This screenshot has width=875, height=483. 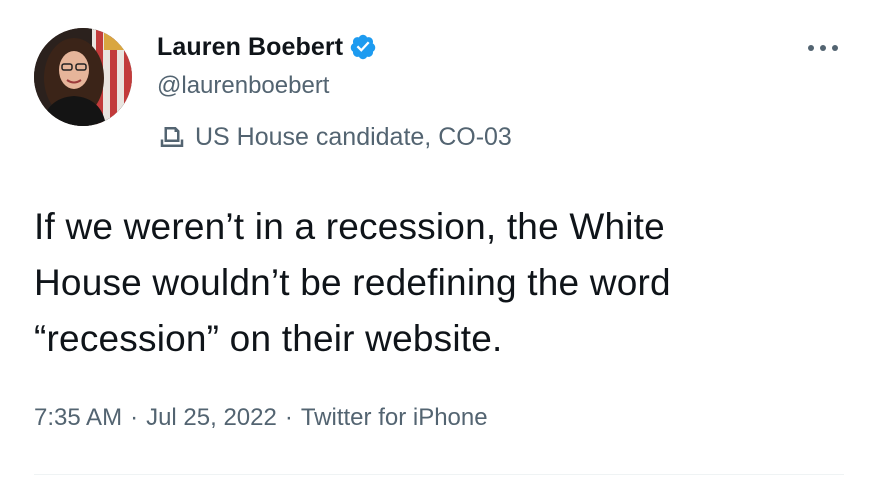 What do you see at coordinates (250, 47) in the screenshot?
I see `display-name: Lauren Boebert` at bounding box center [250, 47].